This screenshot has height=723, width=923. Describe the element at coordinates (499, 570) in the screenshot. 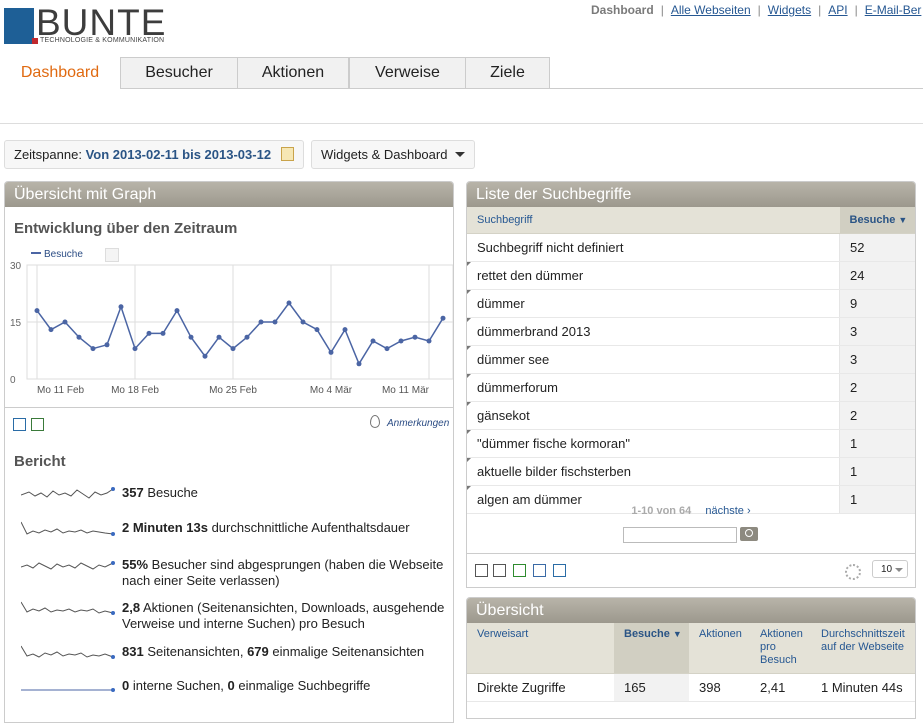

I see `table-more-icon` at that location.